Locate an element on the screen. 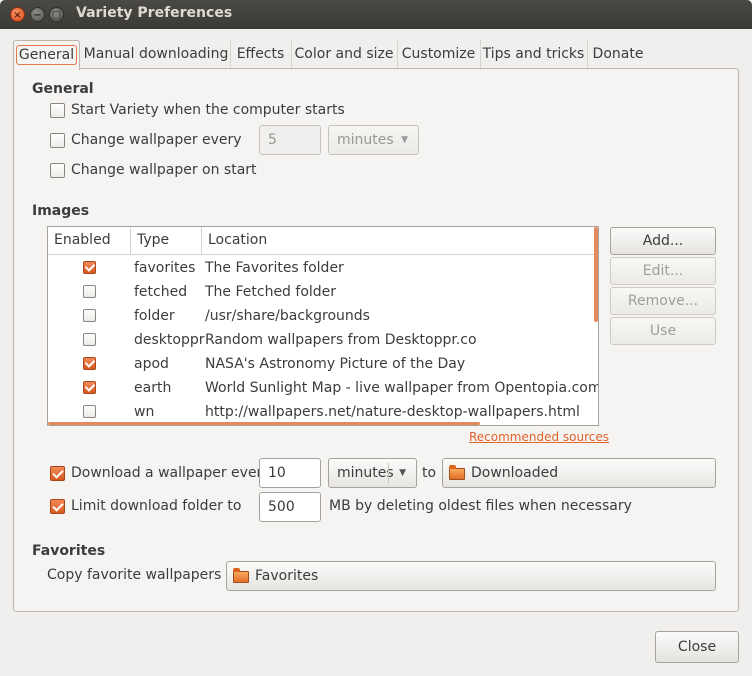  download-interval-unit-select: minutes ▼ is located at coordinates (372, 473).